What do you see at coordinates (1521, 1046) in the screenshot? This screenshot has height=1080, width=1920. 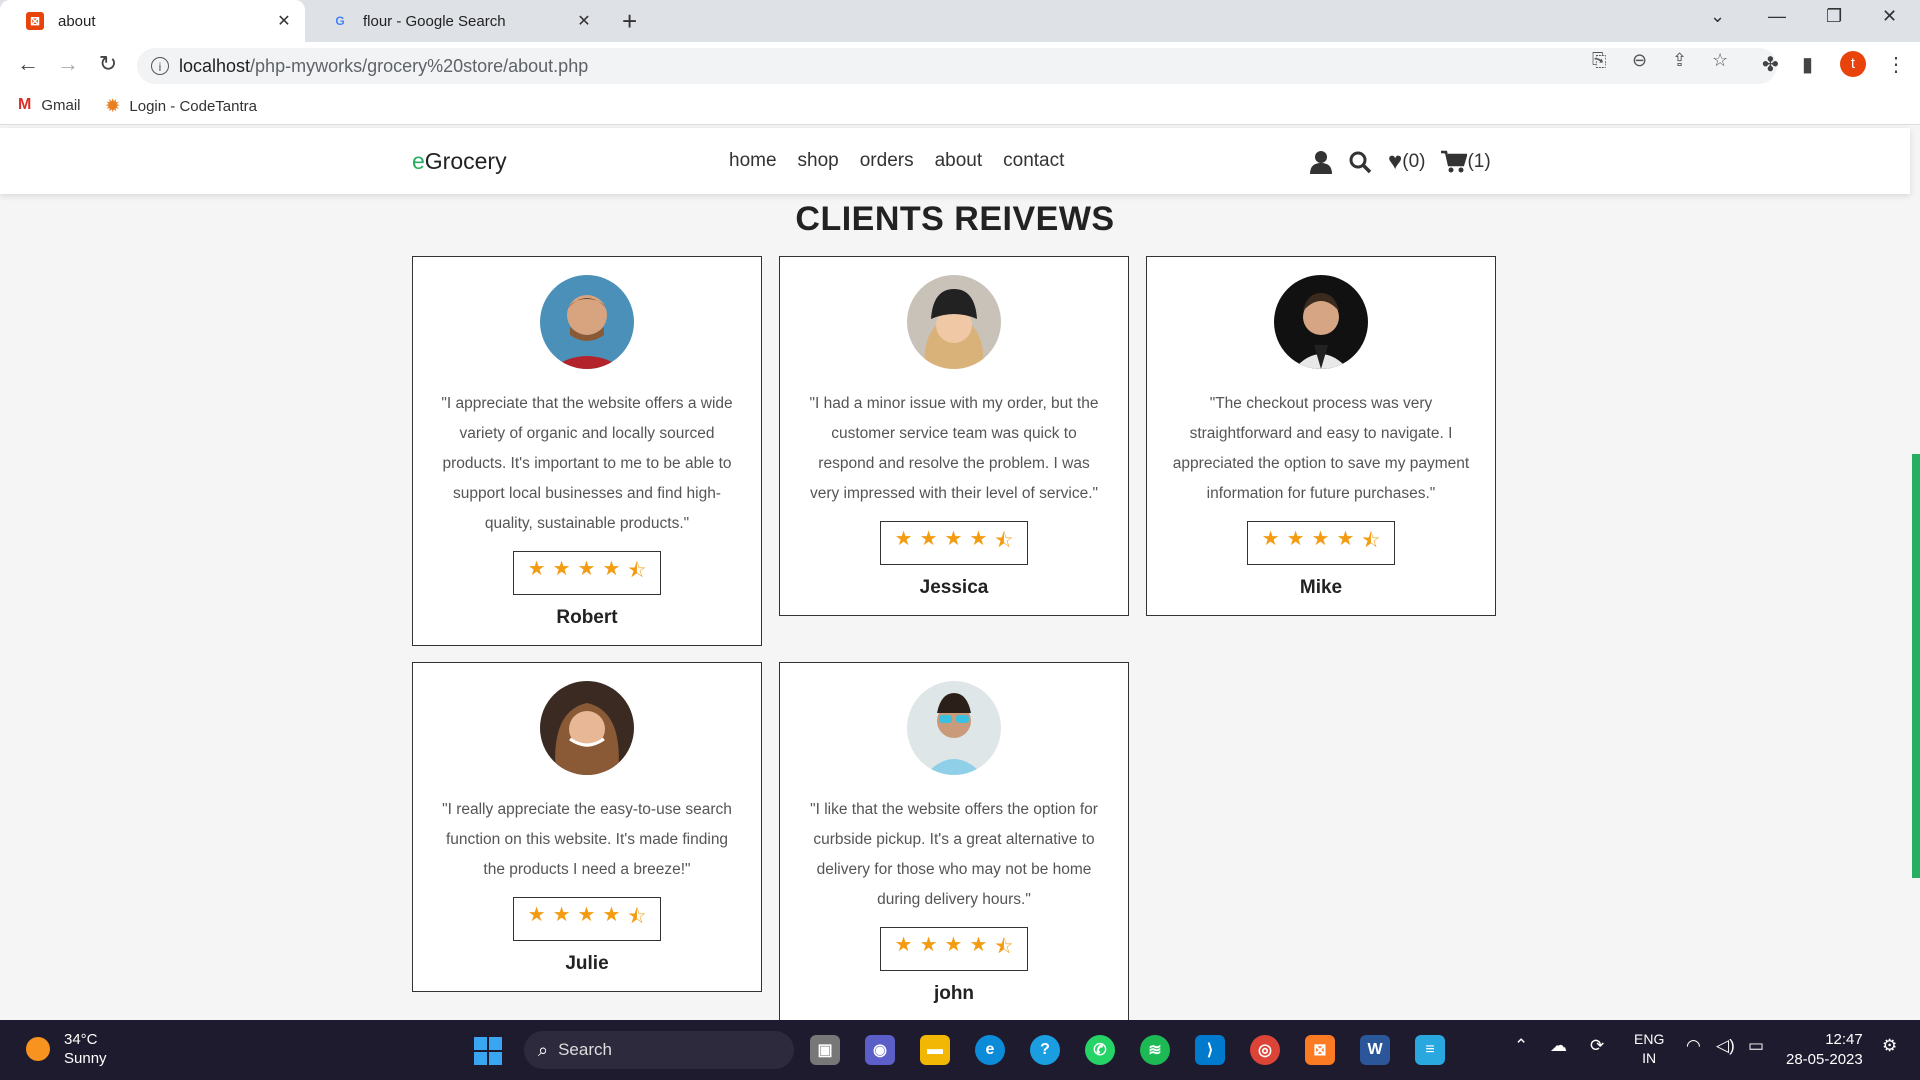 I see `show-hidden-icons: ⌃` at bounding box center [1521, 1046].